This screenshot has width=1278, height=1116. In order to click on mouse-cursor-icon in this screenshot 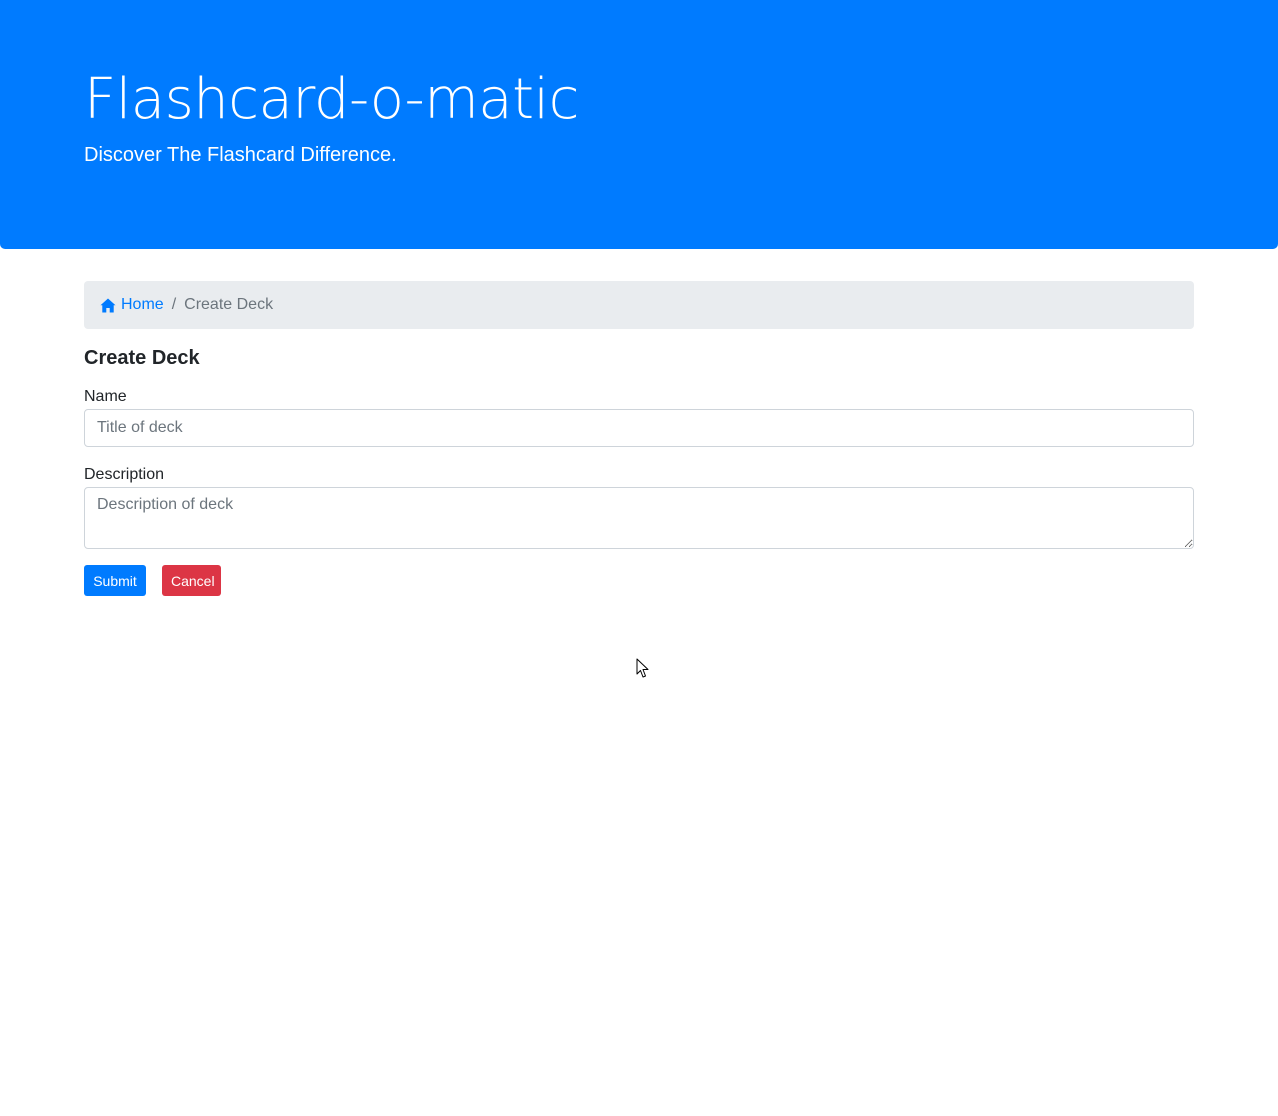, I will do `click(642, 668)`.